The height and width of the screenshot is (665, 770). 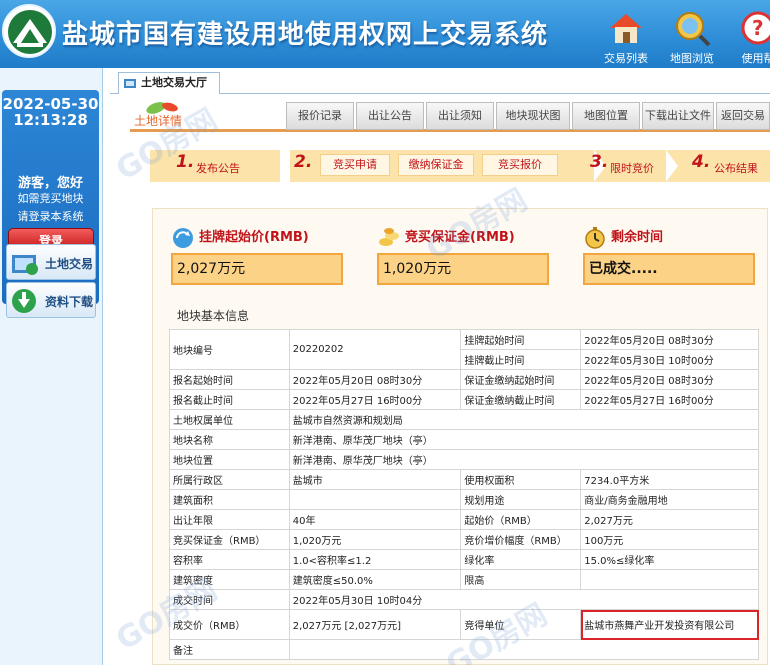 What do you see at coordinates (678, 116) in the screenshot?
I see `tab-download-docs: 下载出让文件` at bounding box center [678, 116].